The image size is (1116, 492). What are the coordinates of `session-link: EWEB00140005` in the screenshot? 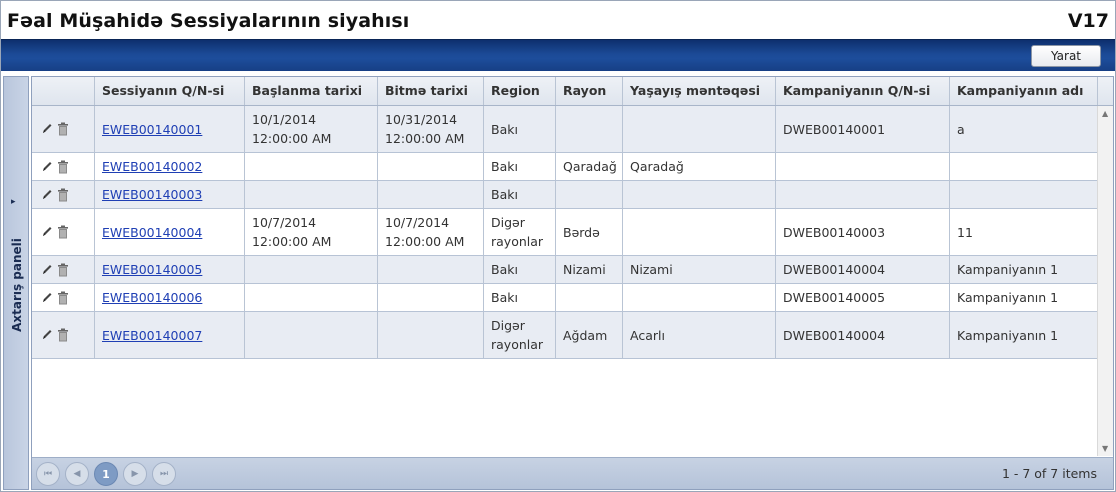 It's located at (152, 269).